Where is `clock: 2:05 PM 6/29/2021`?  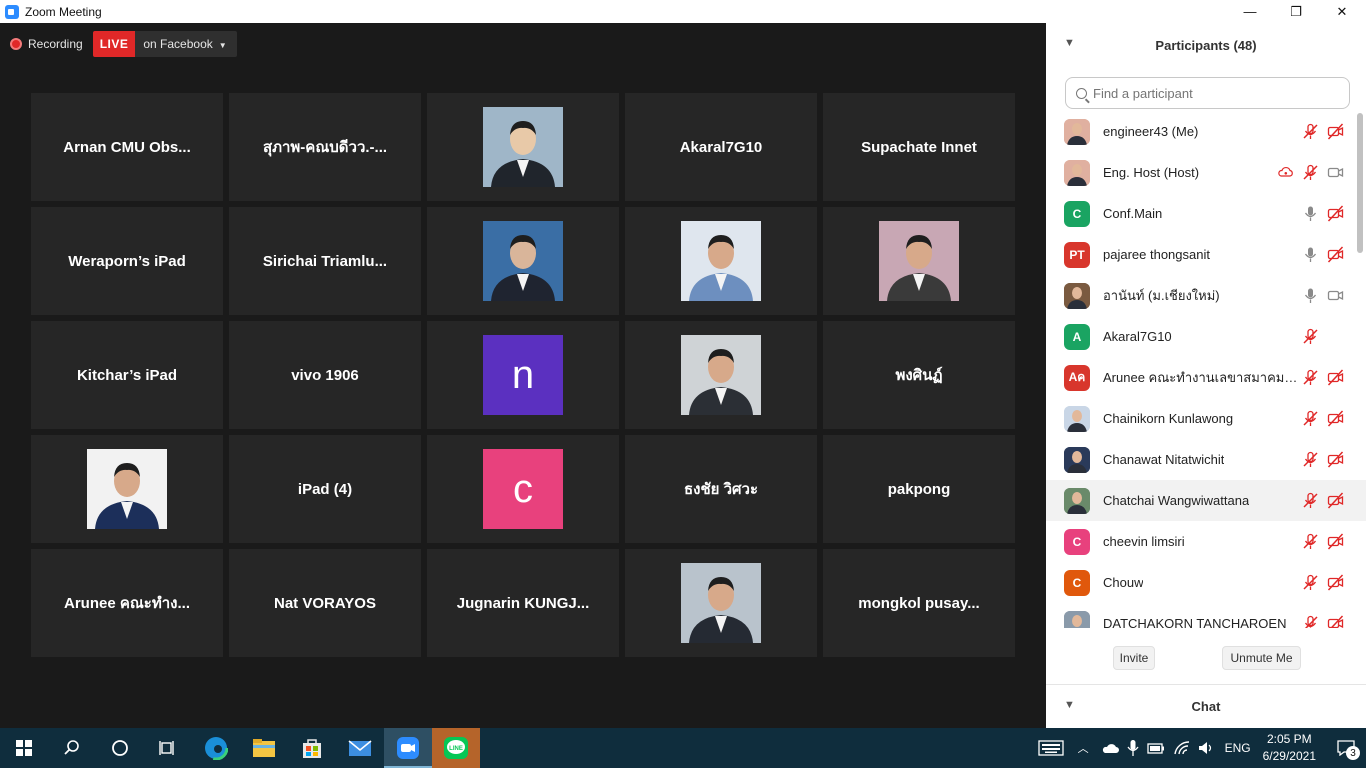 clock: 2:05 PM 6/29/2021 is located at coordinates (1289, 748).